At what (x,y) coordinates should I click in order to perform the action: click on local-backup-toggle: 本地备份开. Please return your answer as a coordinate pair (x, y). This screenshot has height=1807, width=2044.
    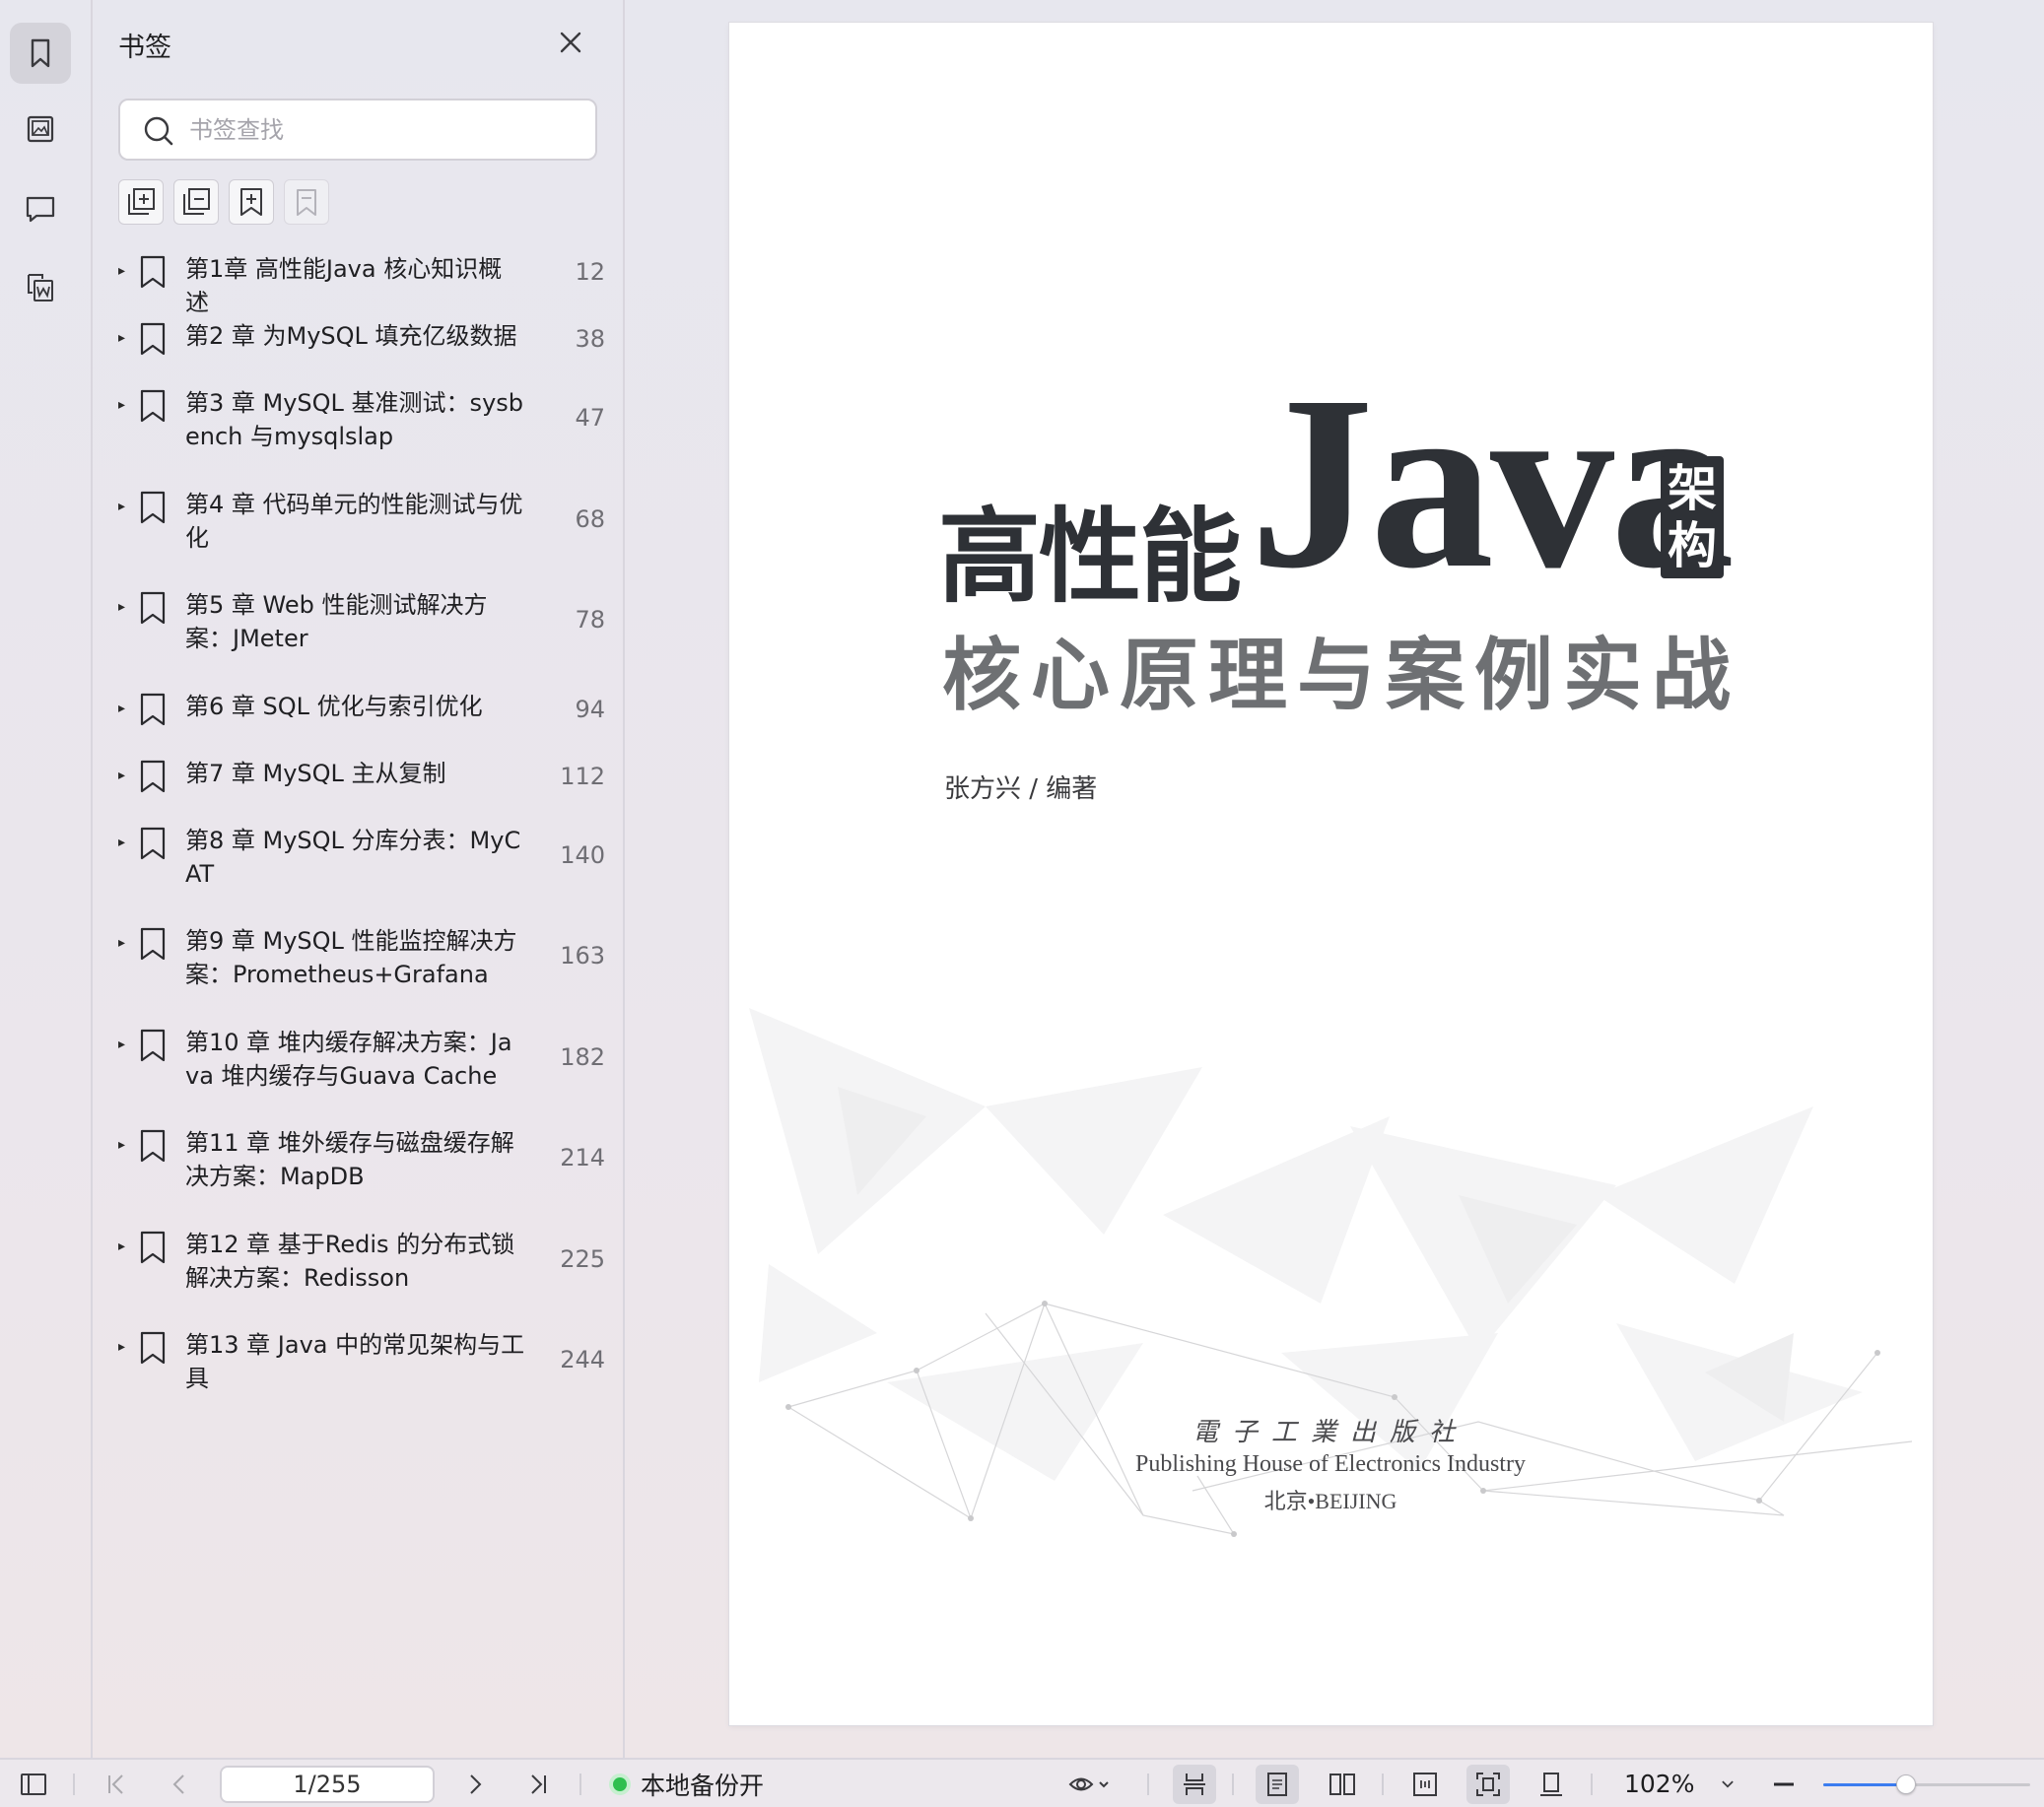
    Looking at the image, I should click on (686, 1783).